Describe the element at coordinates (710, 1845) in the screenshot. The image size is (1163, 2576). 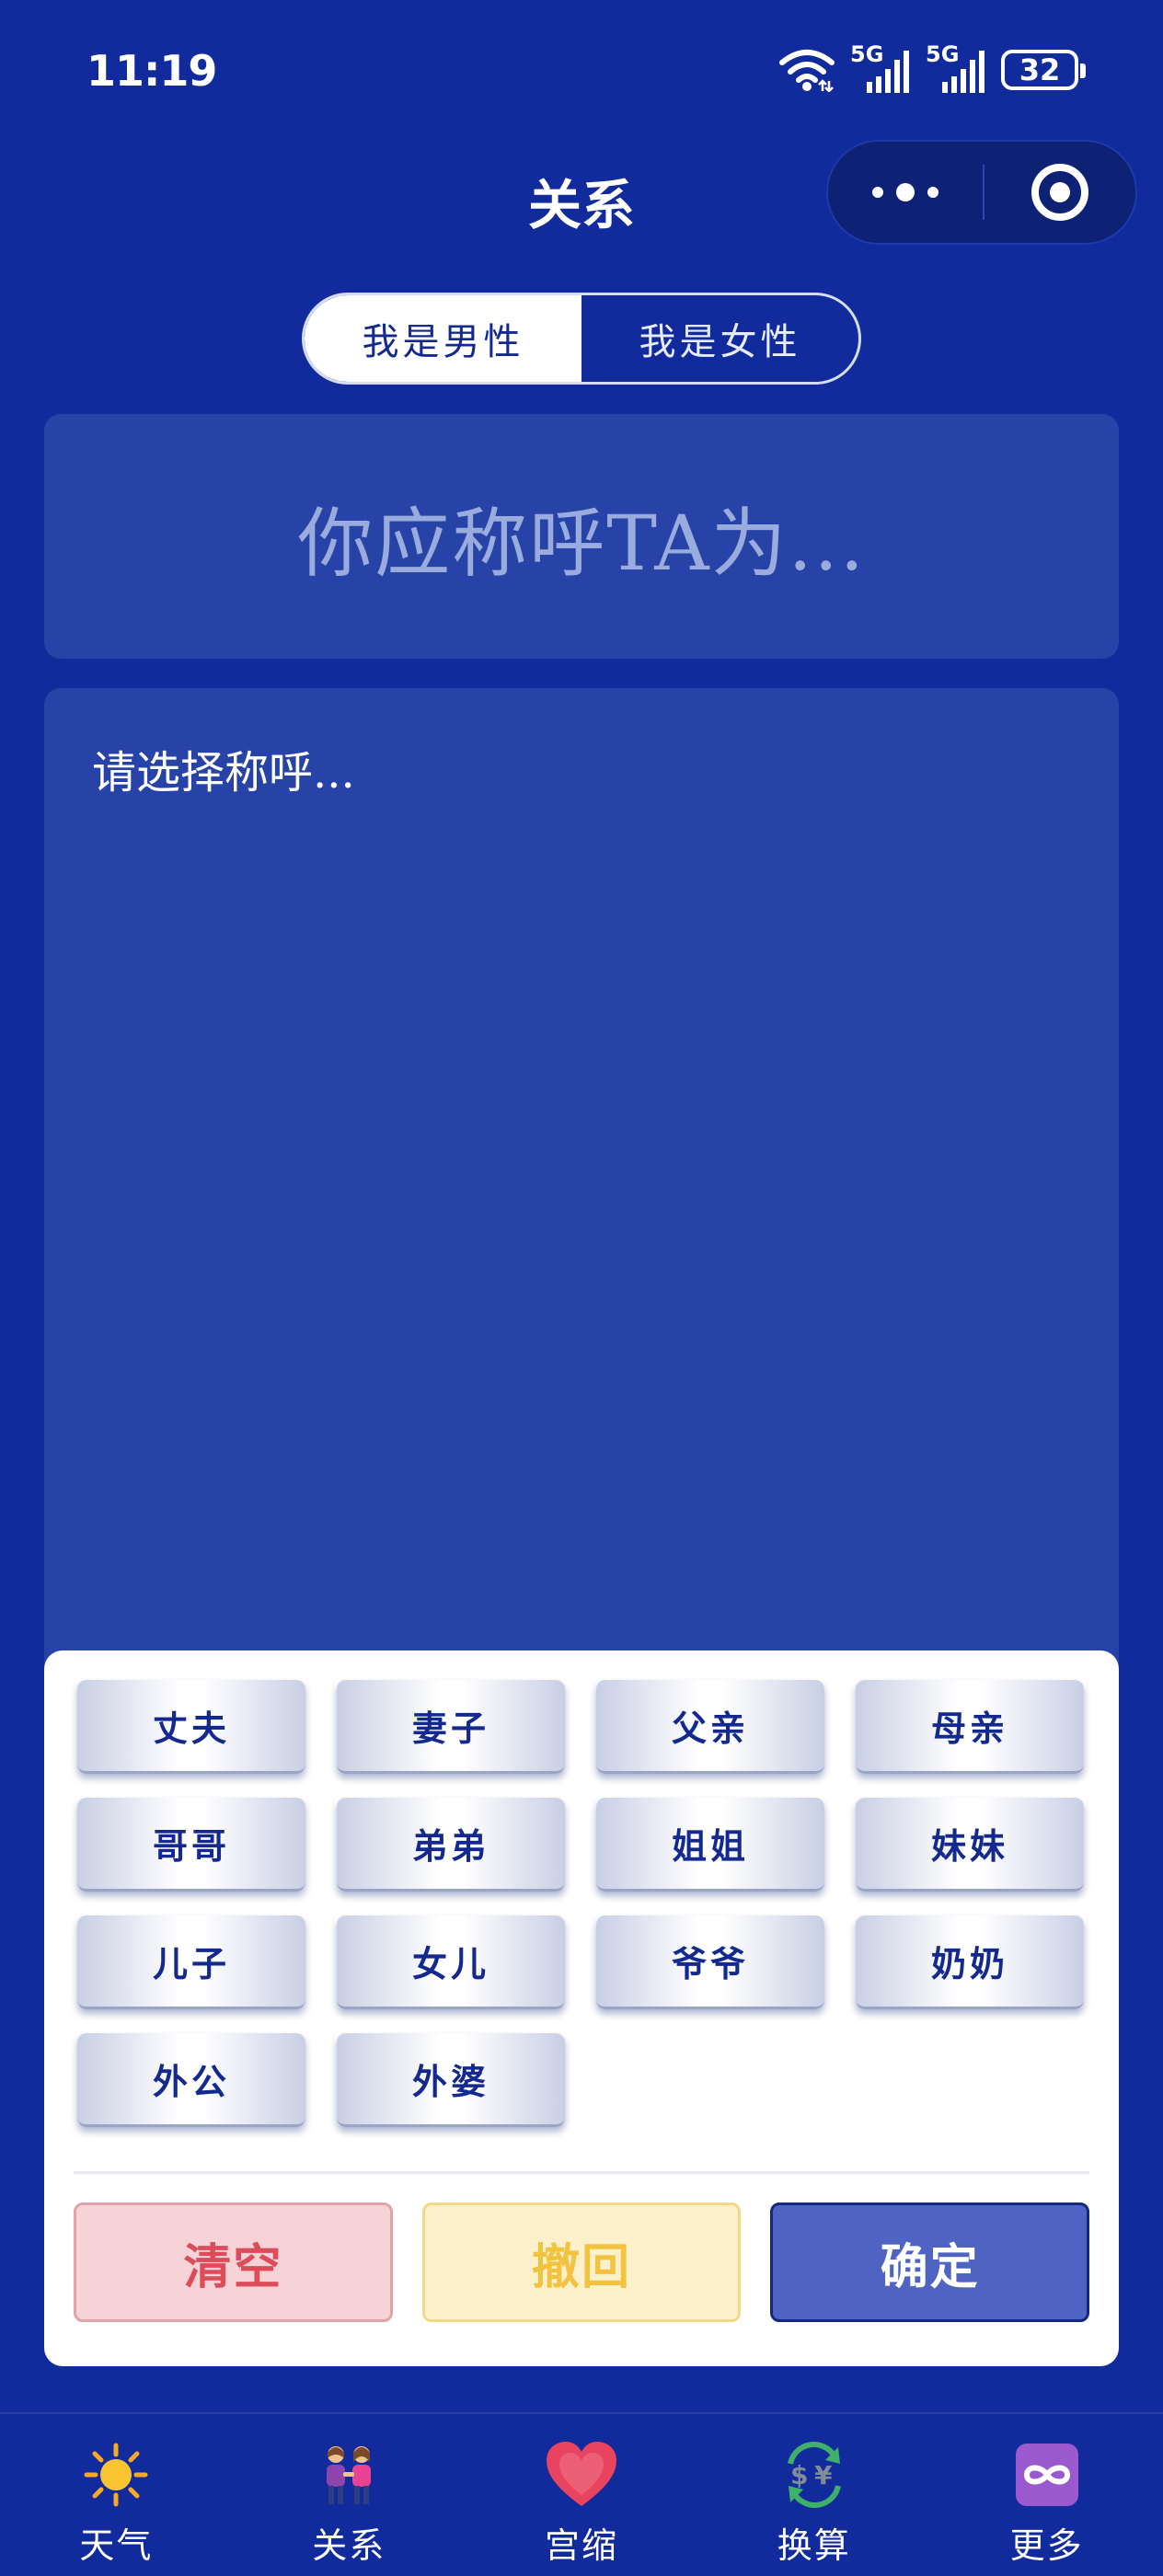
I see `key-older-sister: 姐姐` at that location.